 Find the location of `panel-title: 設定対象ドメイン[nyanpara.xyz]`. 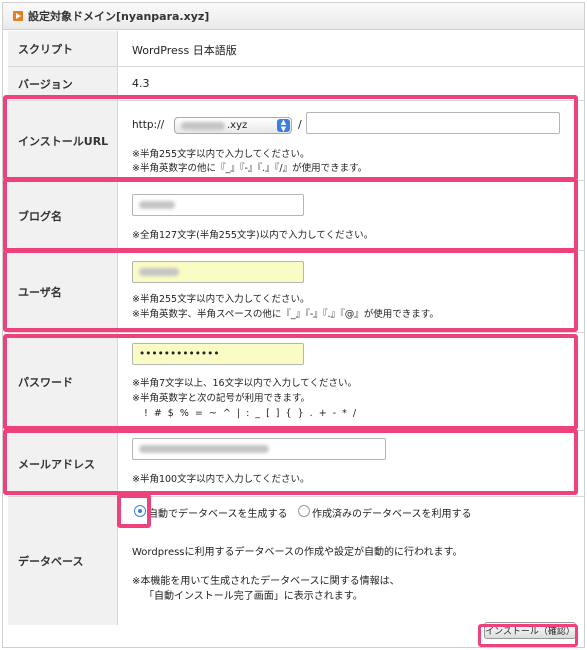

panel-title: 設定対象ドメイン[nyanpara.xyz] is located at coordinates (119, 16).